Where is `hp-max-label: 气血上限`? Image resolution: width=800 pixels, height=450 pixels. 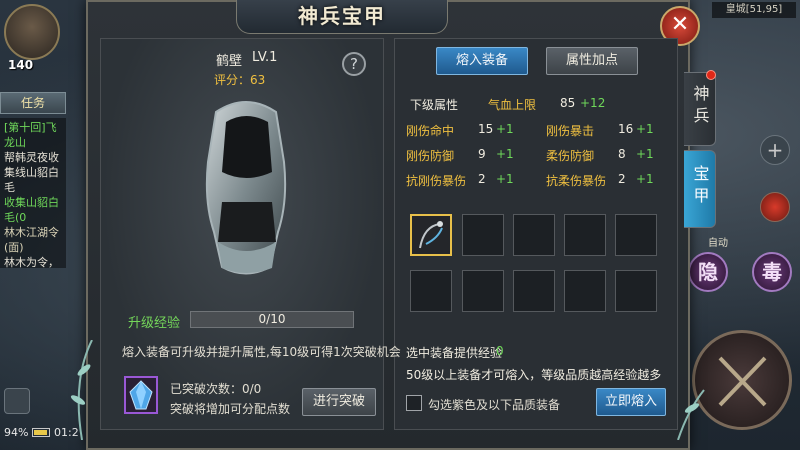 hp-max-label: 气血上限 is located at coordinates (512, 105).